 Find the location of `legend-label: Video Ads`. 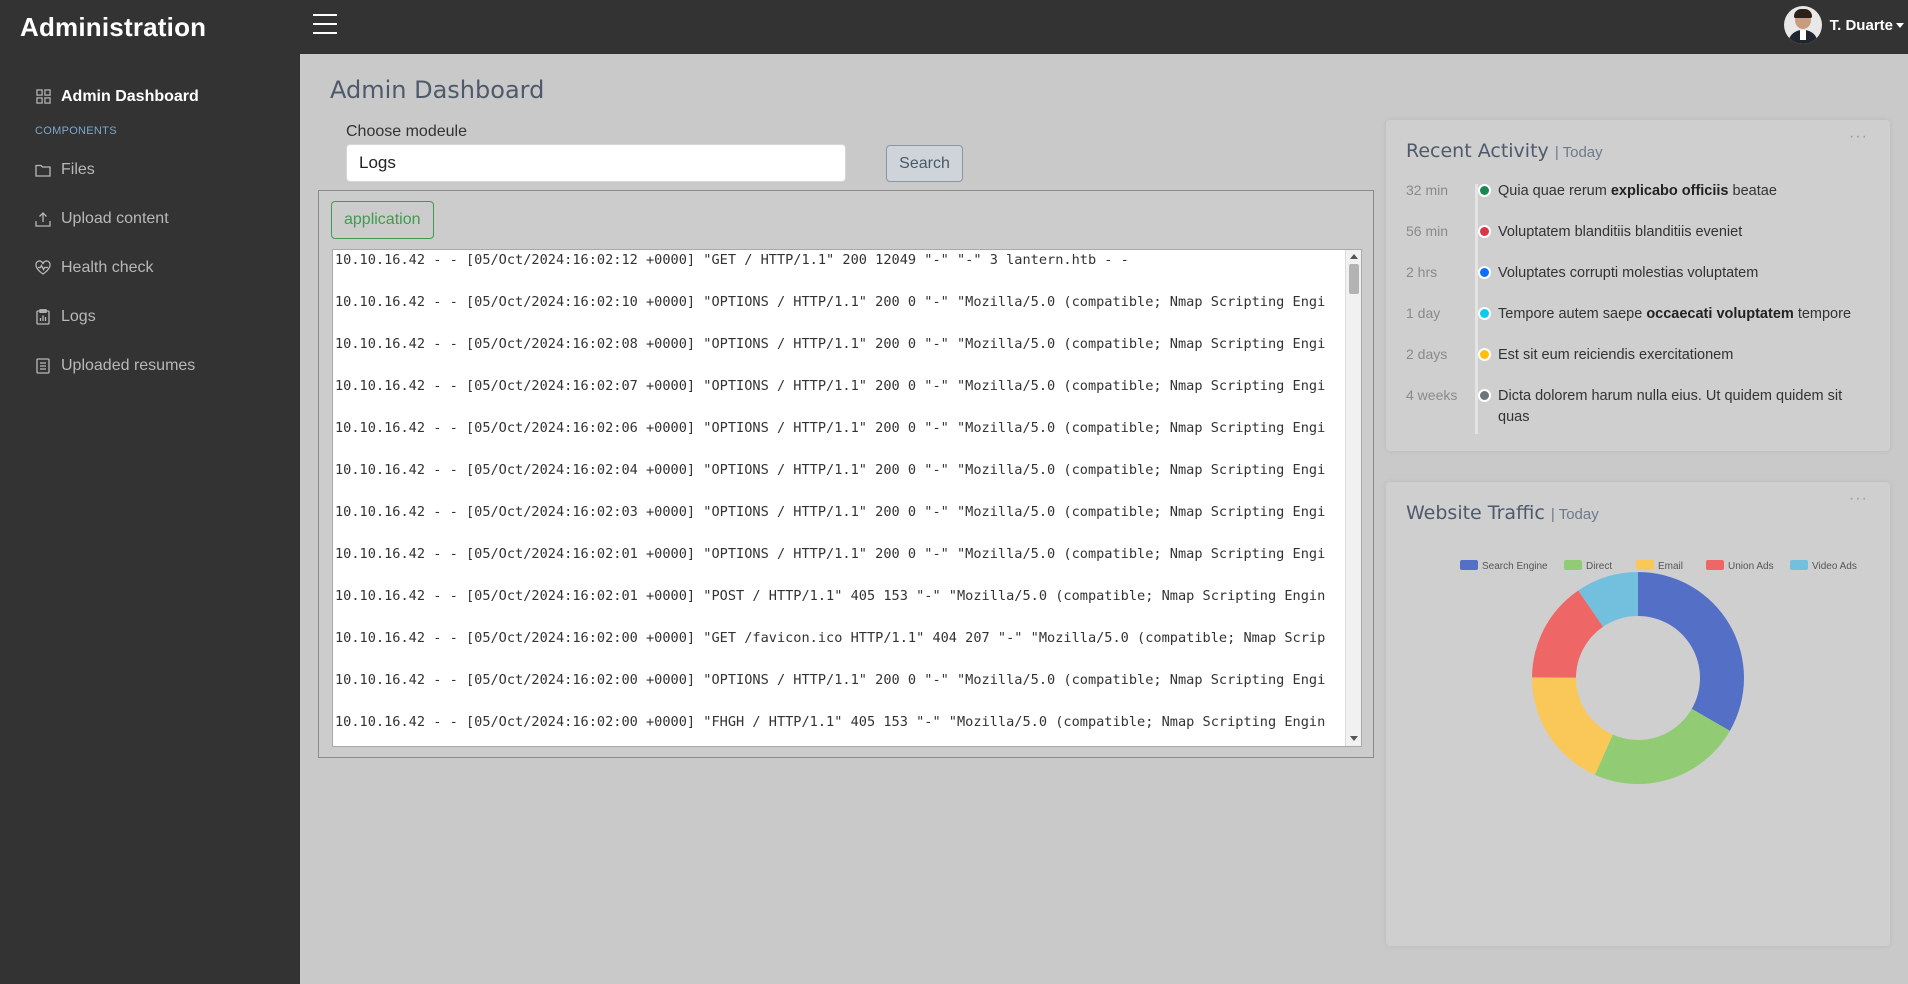

legend-label: Video Ads is located at coordinates (1834, 566).